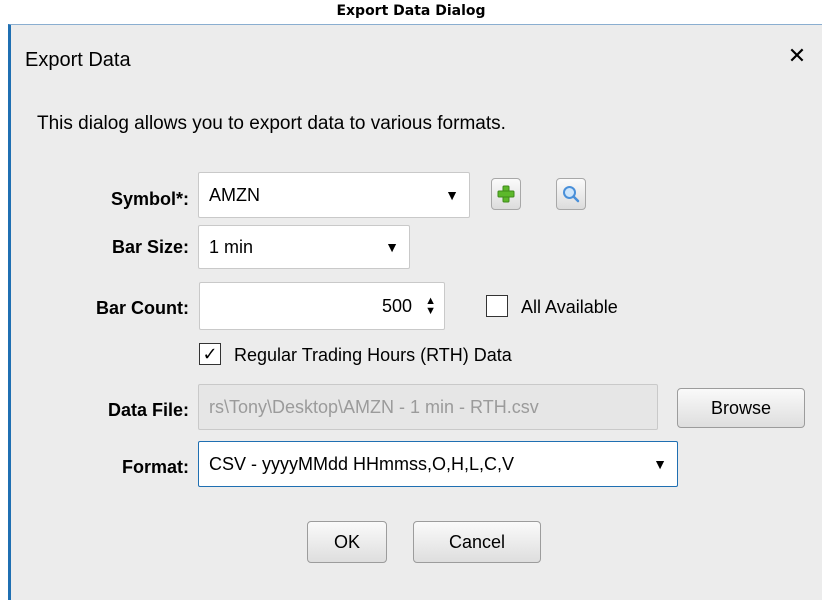 The height and width of the screenshot is (600, 822). Describe the element at coordinates (234, 194) in the screenshot. I see `symbol-value: AMZN` at that location.